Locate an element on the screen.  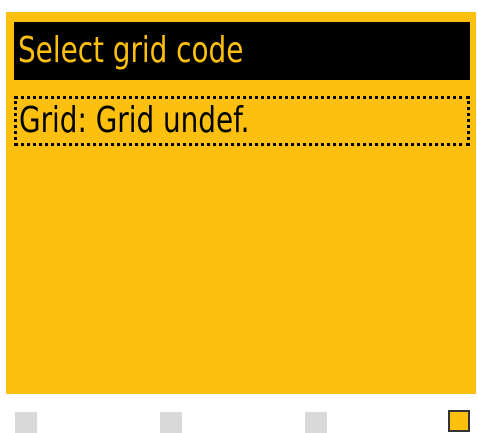
menu-item-grid-label: Grid: Grid undef. is located at coordinates (134, 120).